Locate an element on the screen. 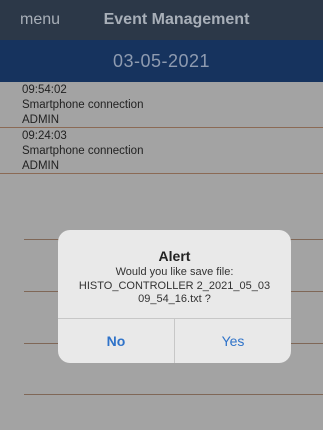 Image resolution: width=323 pixels, height=430 pixels. alert-buttons: No Yes is located at coordinates (174, 340).